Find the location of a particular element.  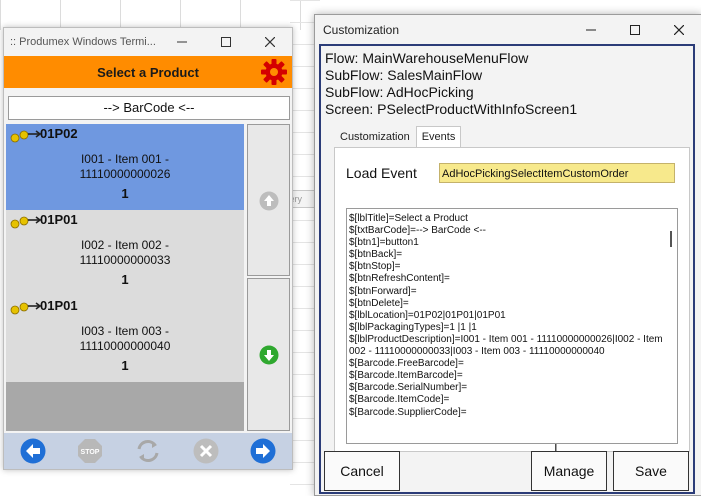

list-item: 01P02 I001 - Item 001 - 11110000000026 1 is located at coordinates (125, 167).